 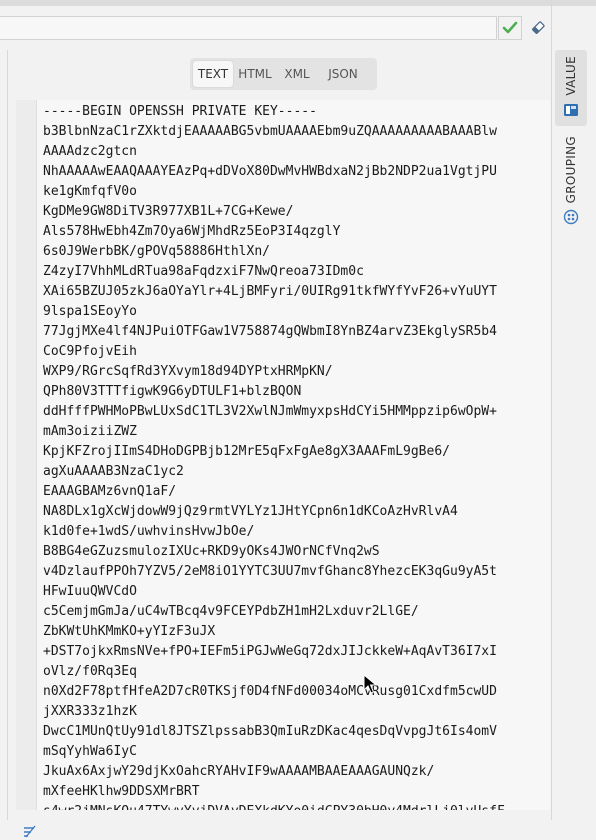 What do you see at coordinates (571, 217) in the screenshot?
I see `grouping-icon` at bounding box center [571, 217].